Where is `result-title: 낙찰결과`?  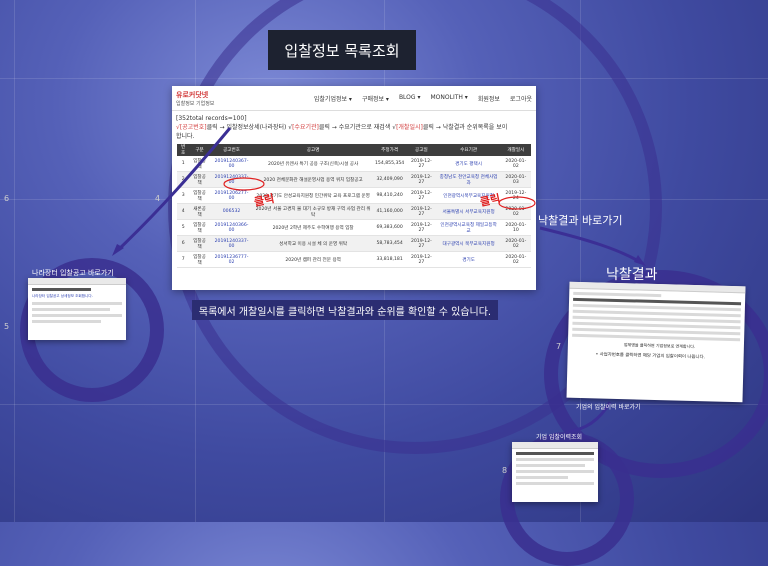
result-title: 낙찰결과 is located at coordinates (632, 275).